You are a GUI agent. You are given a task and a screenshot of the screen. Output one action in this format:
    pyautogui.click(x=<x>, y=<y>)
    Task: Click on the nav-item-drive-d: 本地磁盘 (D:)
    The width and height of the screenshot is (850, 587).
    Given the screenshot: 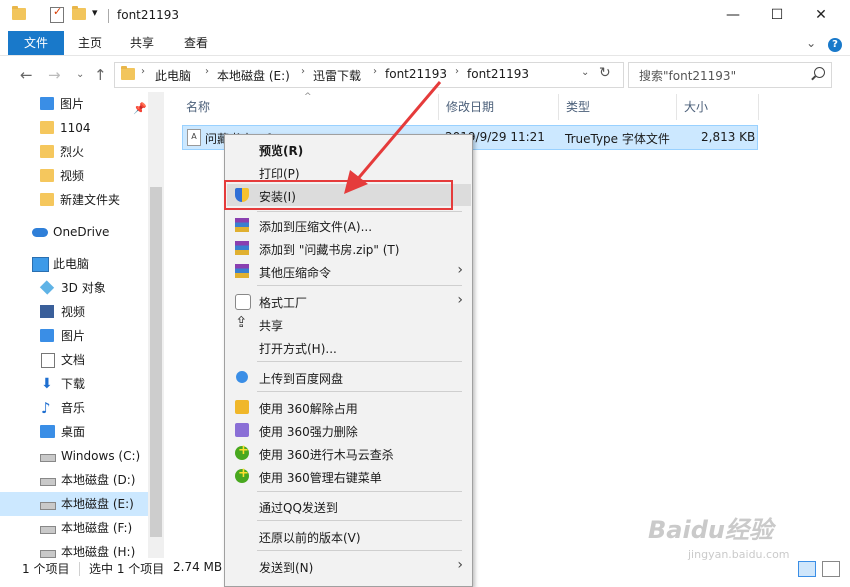 What is the action you would take?
    pyautogui.click(x=74, y=480)
    